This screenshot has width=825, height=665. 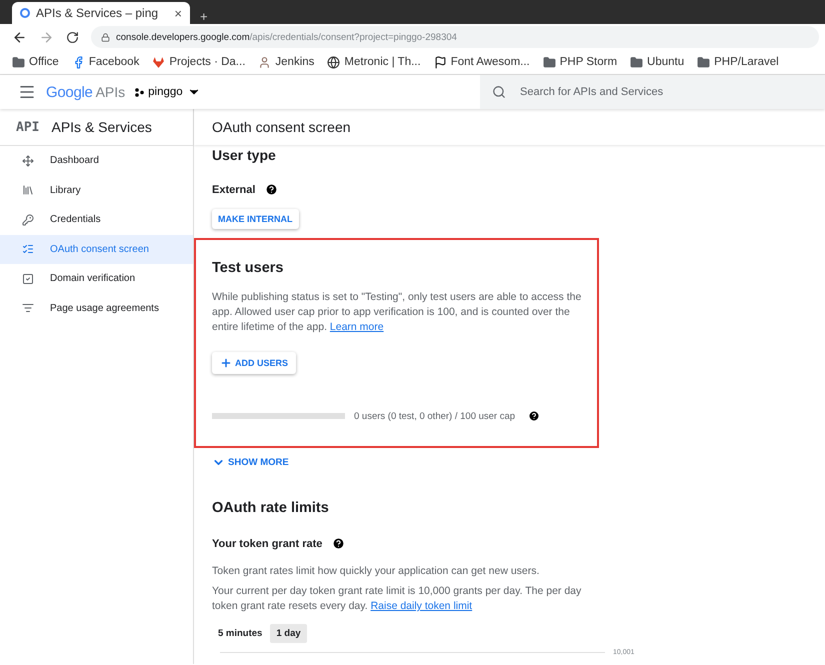 I want to click on dots-icon, so click(x=139, y=92).